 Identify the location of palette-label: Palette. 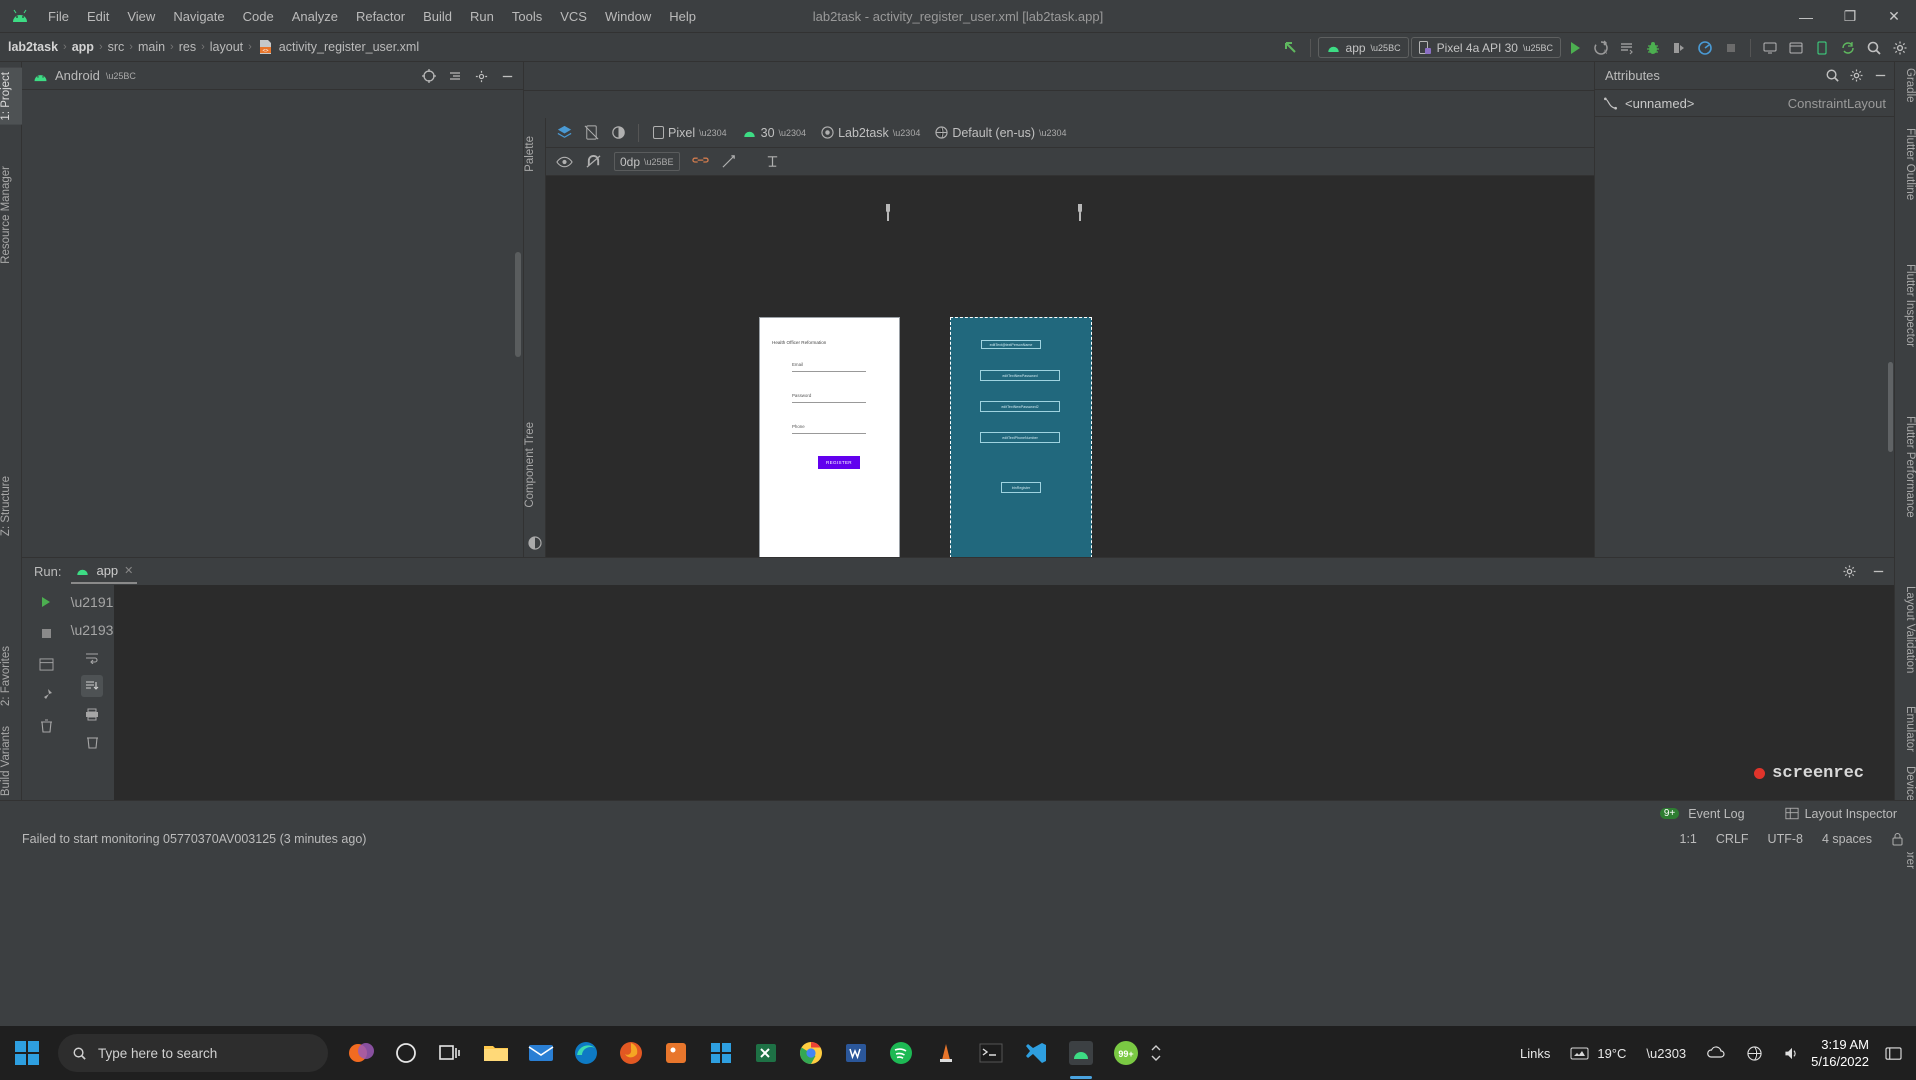
(535, 154).